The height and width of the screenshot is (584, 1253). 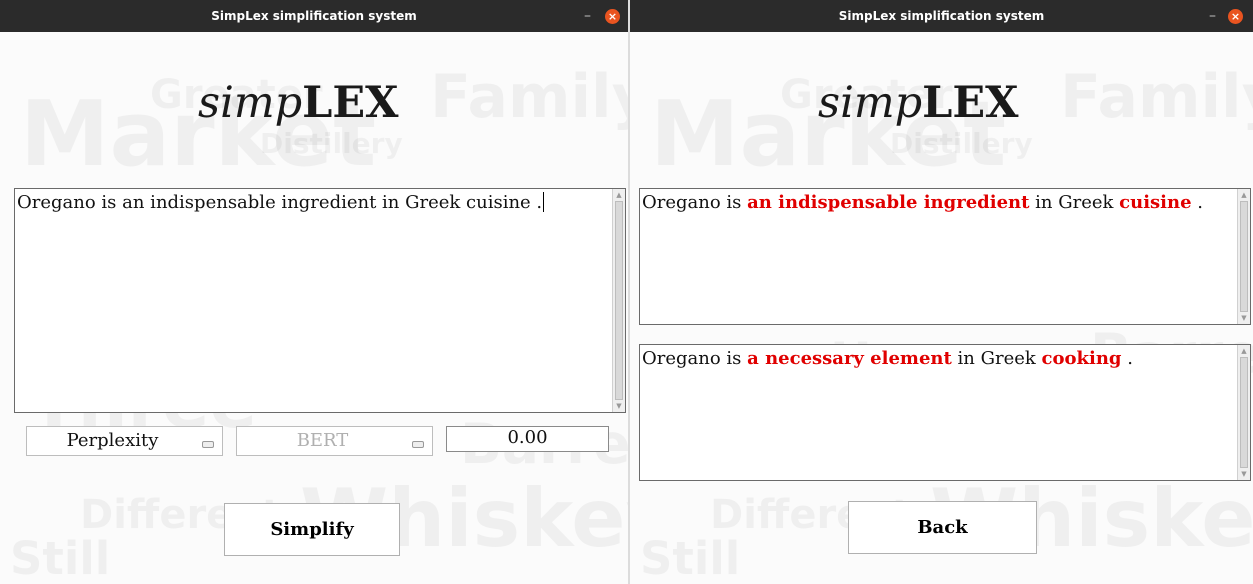 What do you see at coordinates (1081, 358) in the screenshot?
I see `simplified-word: cooking` at bounding box center [1081, 358].